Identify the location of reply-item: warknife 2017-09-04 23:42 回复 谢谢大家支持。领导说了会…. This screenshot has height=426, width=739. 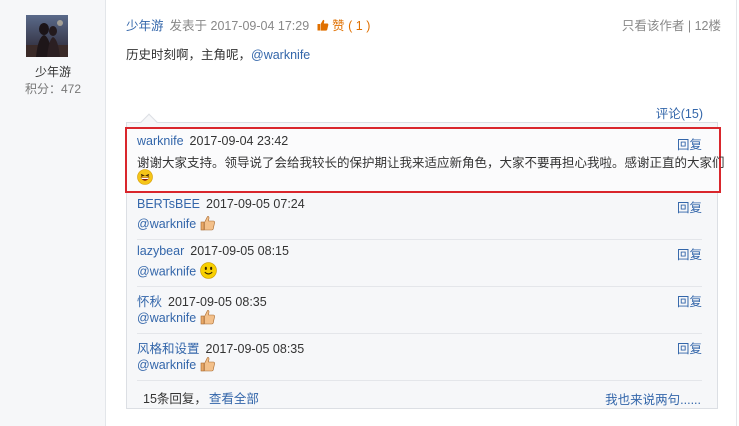
(431, 164).